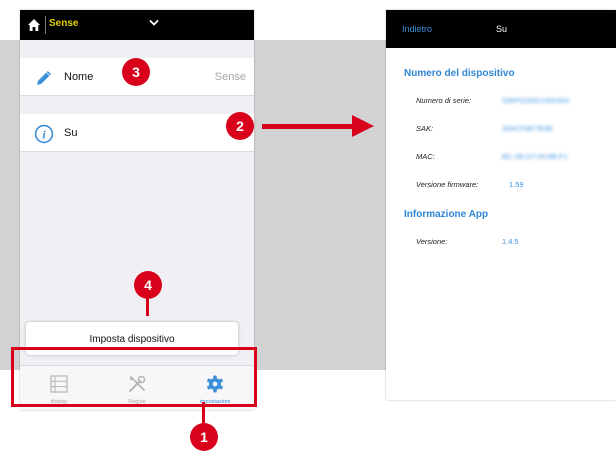  I want to click on device-section-heading: Numero del dispositivo, so click(459, 73).